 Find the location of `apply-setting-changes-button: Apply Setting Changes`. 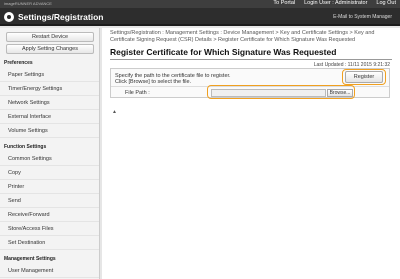

apply-setting-changes-button: Apply Setting Changes is located at coordinates (50, 49).